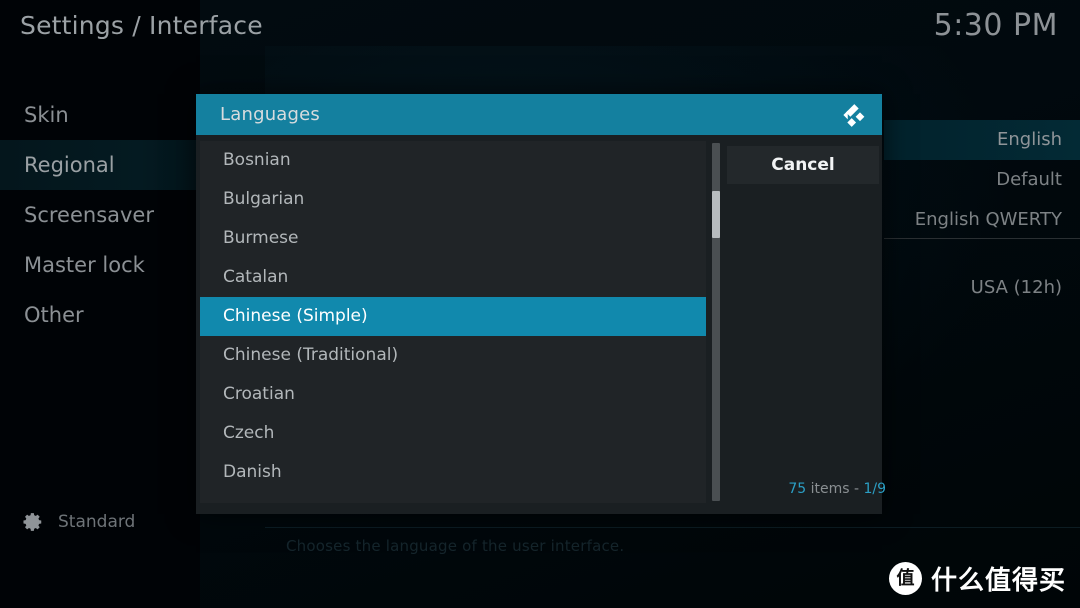 The height and width of the screenshot is (608, 1080). What do you see at coordinates (453, 394) in the screenshot?
I see `list-item: Croatian` at bounding box center [453, 394].